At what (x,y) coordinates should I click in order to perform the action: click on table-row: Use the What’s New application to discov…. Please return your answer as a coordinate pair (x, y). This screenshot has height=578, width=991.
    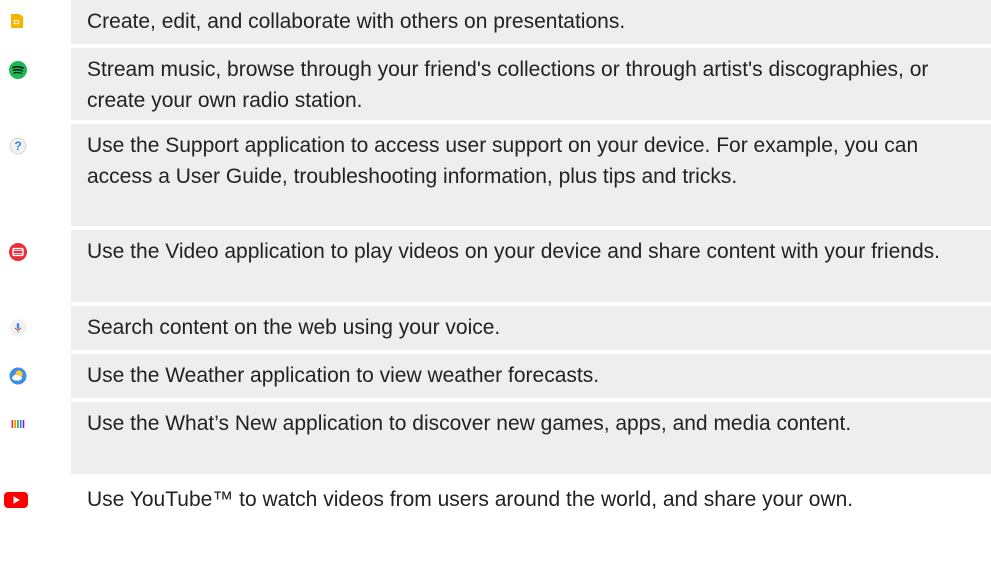
    Looking at the image, I should click on (495, 438).